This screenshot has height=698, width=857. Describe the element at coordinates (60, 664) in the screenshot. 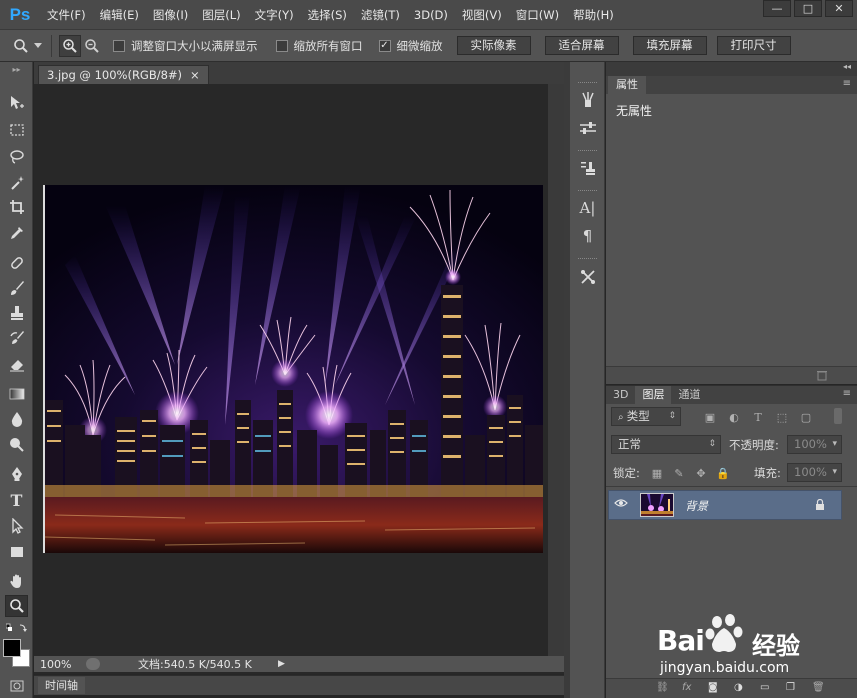

I see `zoom-level: 100%` at that location.